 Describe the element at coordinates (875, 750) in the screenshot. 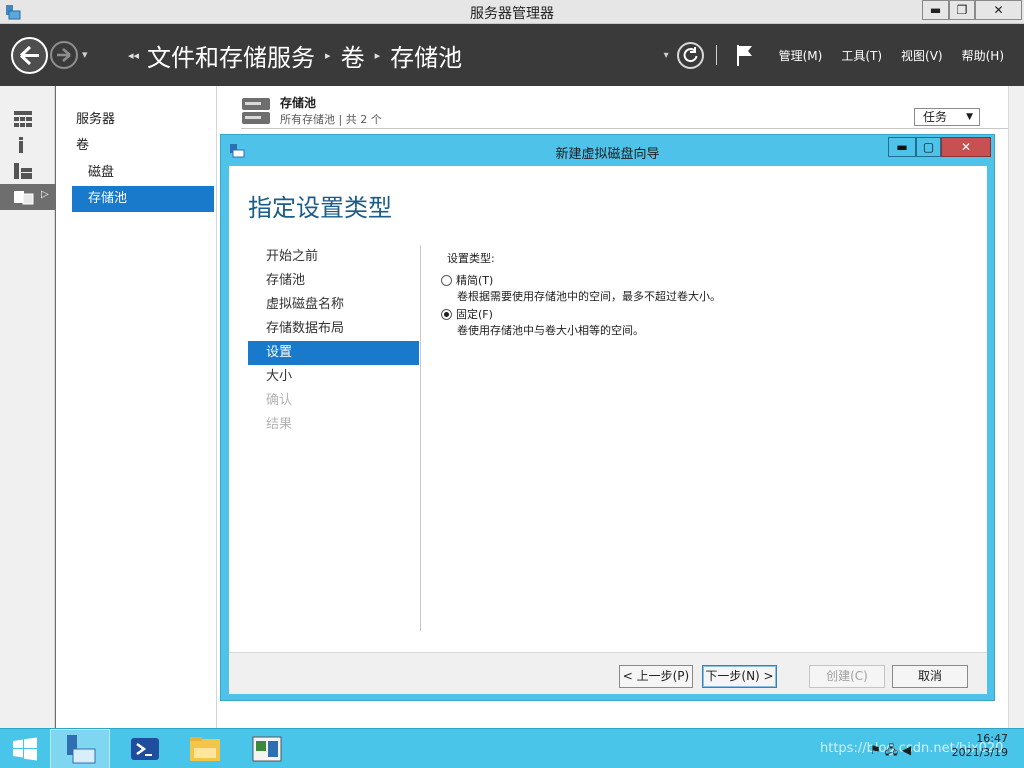

I see `action-center-flag-icon: ⚑` at that location.